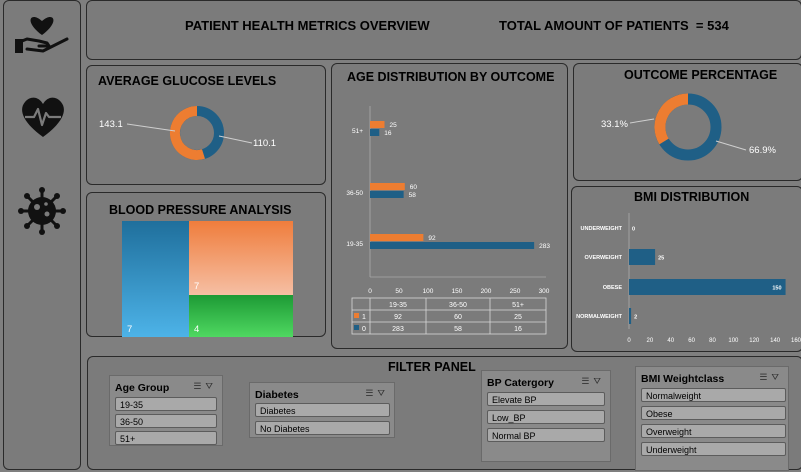  Describe the element at coordinates (414, 187) in the screenshot. I see `age-bar-value: 60` at that location.